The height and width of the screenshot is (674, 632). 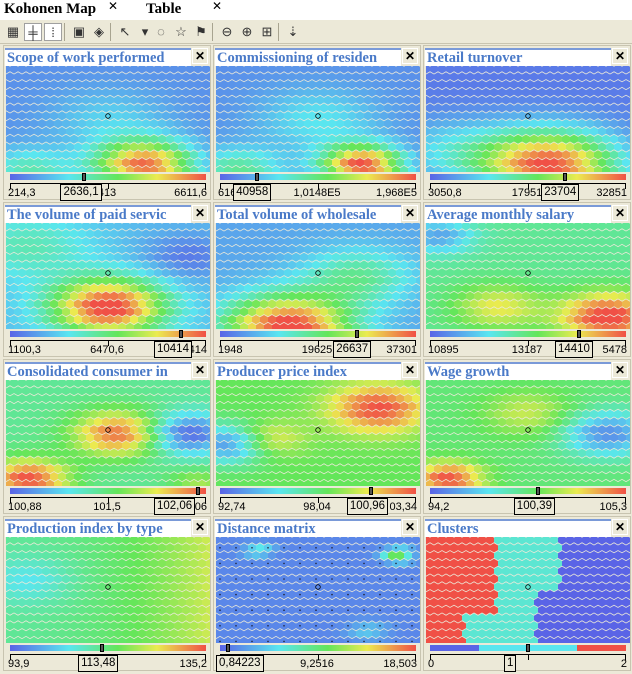 What do you see at coordinates (201, 32) in the screenshot?
I see `flag-icon: ⚑` at bounding box center [201, 32].